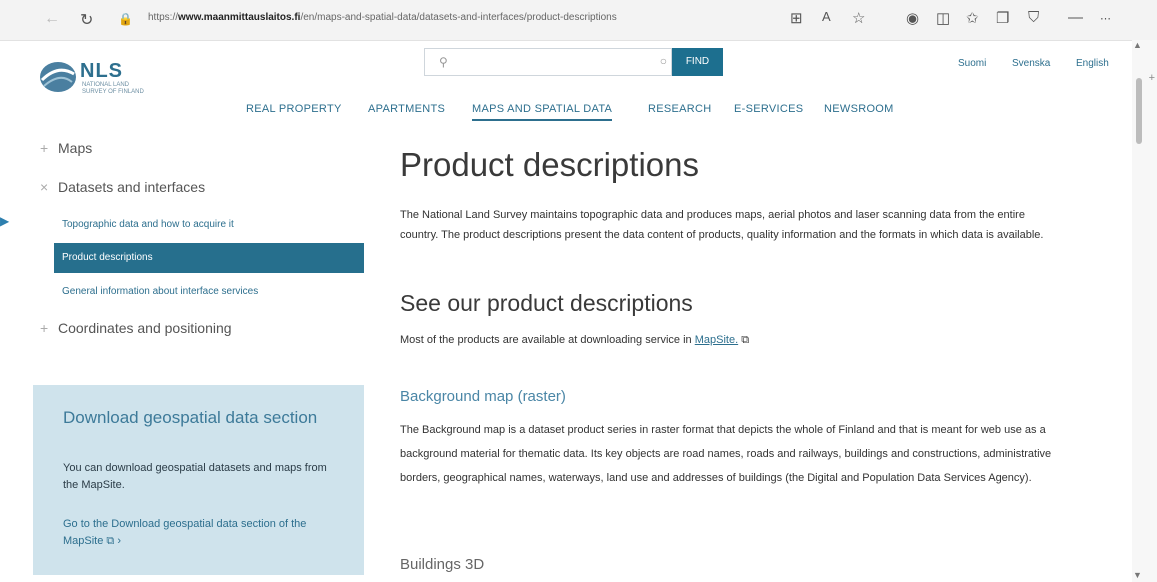  What do you see at coordinates (1033, 17) in the screenshot?
I see `shield-icon: ⛉` at bounding box center [1033, 17].